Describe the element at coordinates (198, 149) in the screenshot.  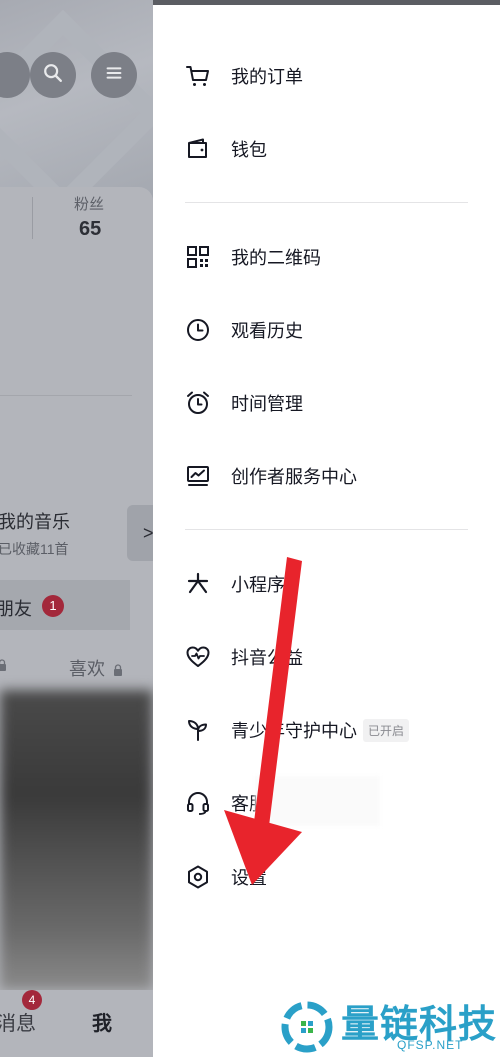
I see `wallet-icon` at that location.